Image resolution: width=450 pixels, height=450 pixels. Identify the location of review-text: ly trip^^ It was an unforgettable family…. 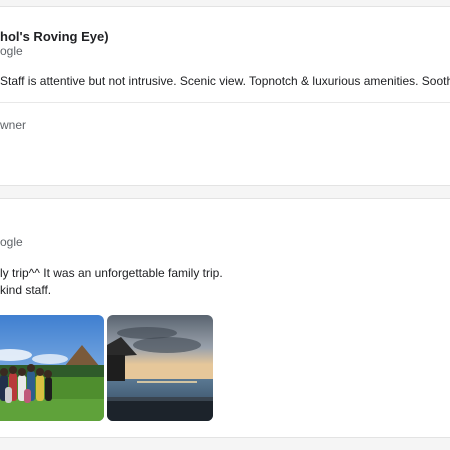
(111, 282).